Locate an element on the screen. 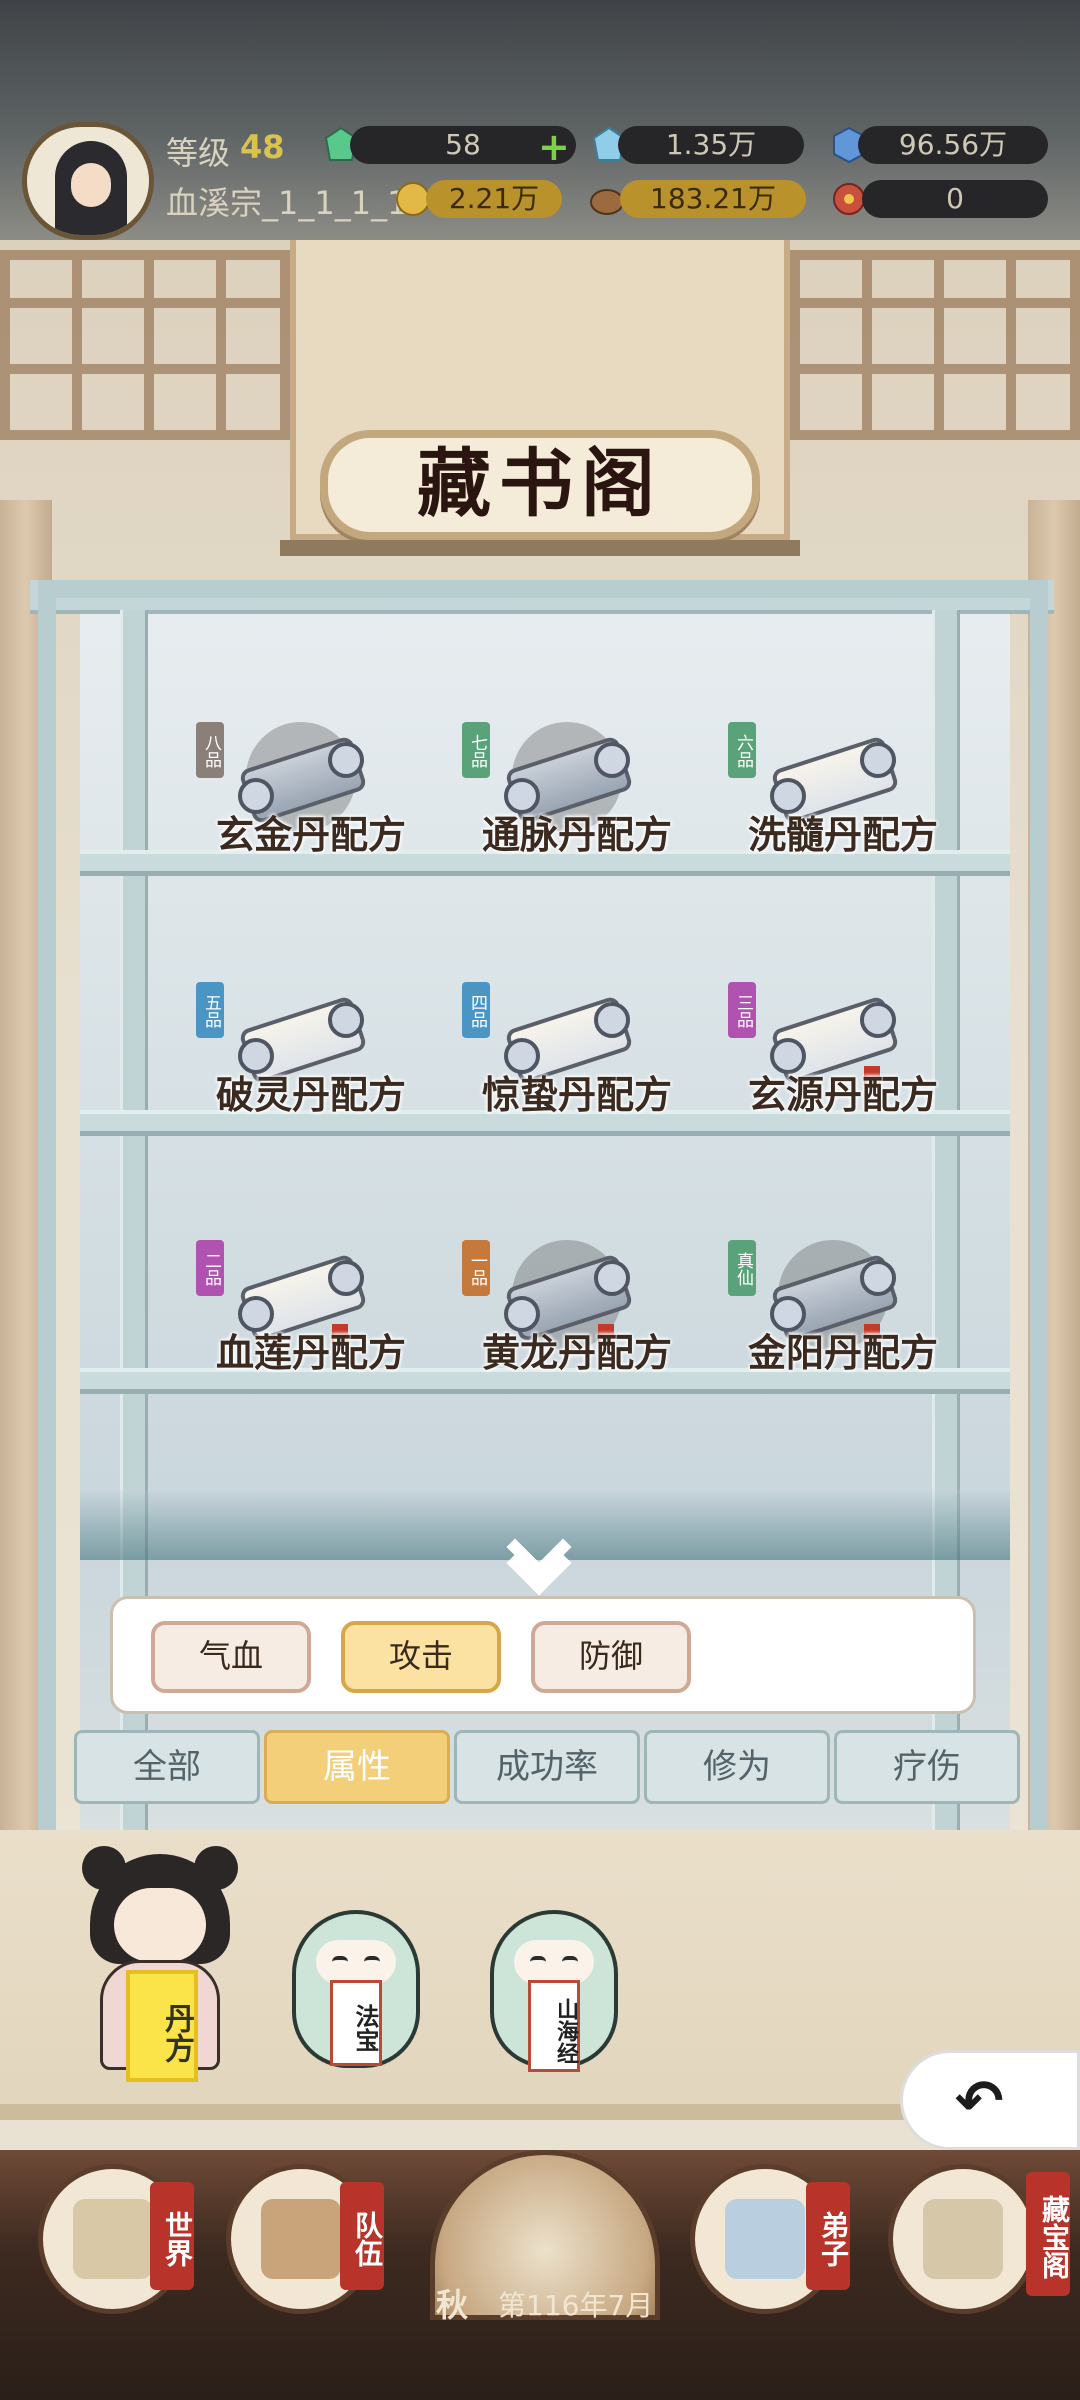 The image size is (1080, 2400). grade-badge: 三品 is located at coordinates (742, 1010).